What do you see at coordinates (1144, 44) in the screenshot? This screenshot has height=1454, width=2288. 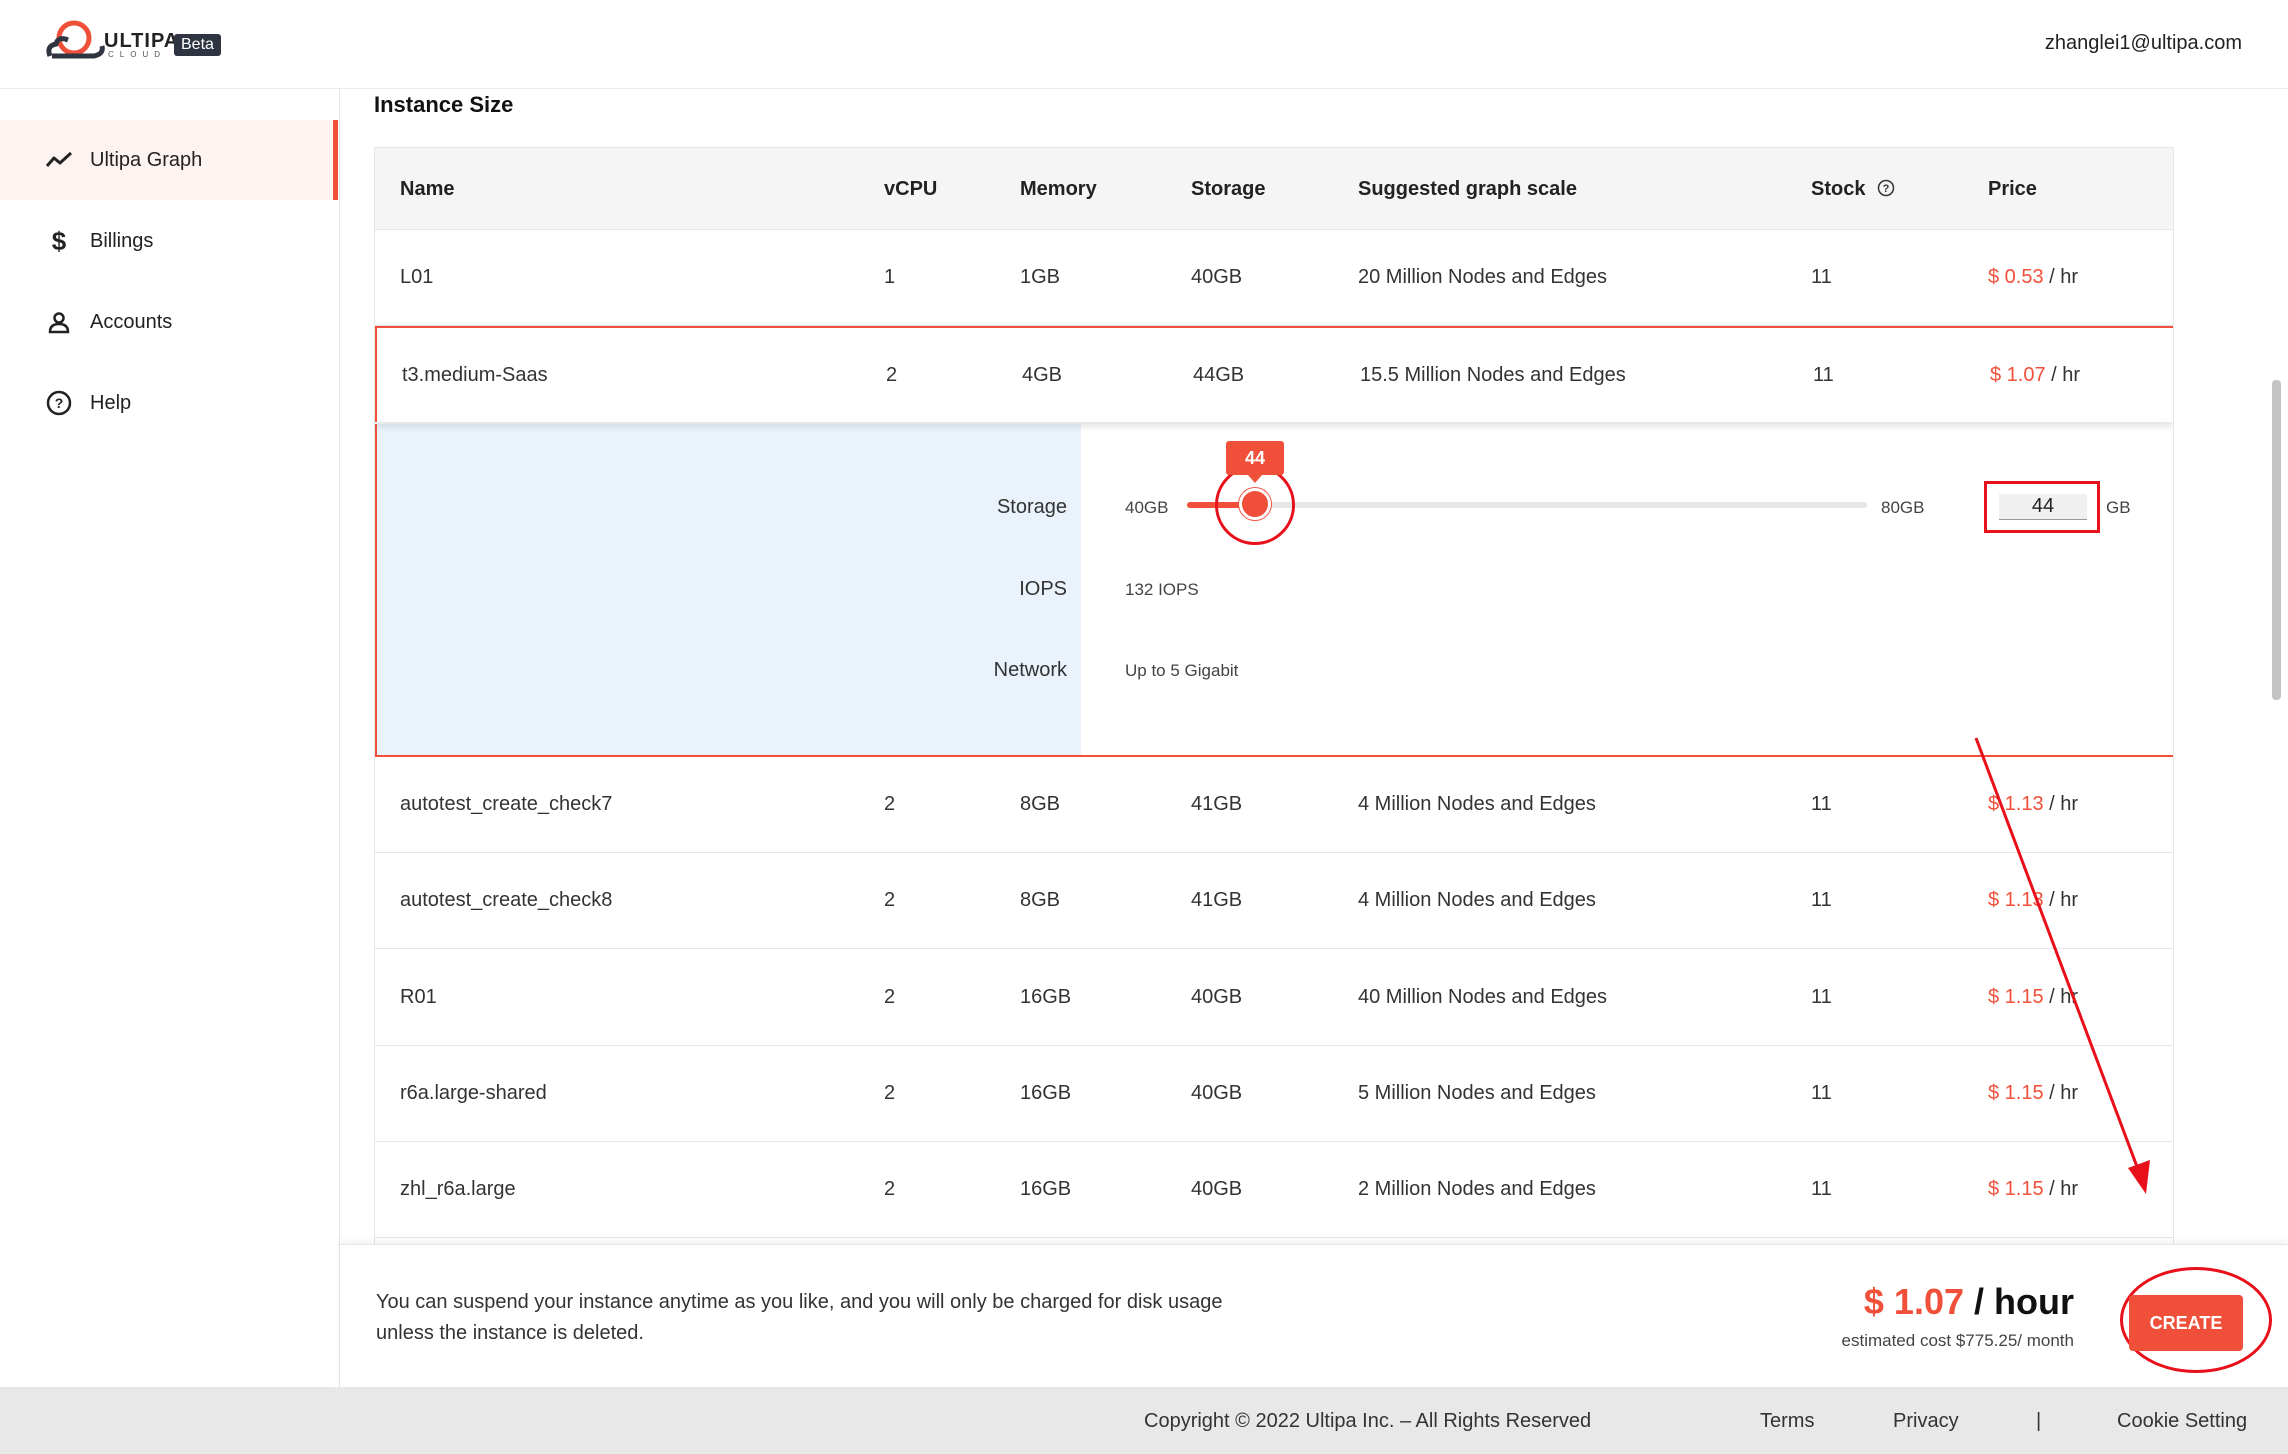 I see `top-header: ULTIPA CLOUD Beta zhanglei1@ultipa.com` at bounding box center [1144, 44].